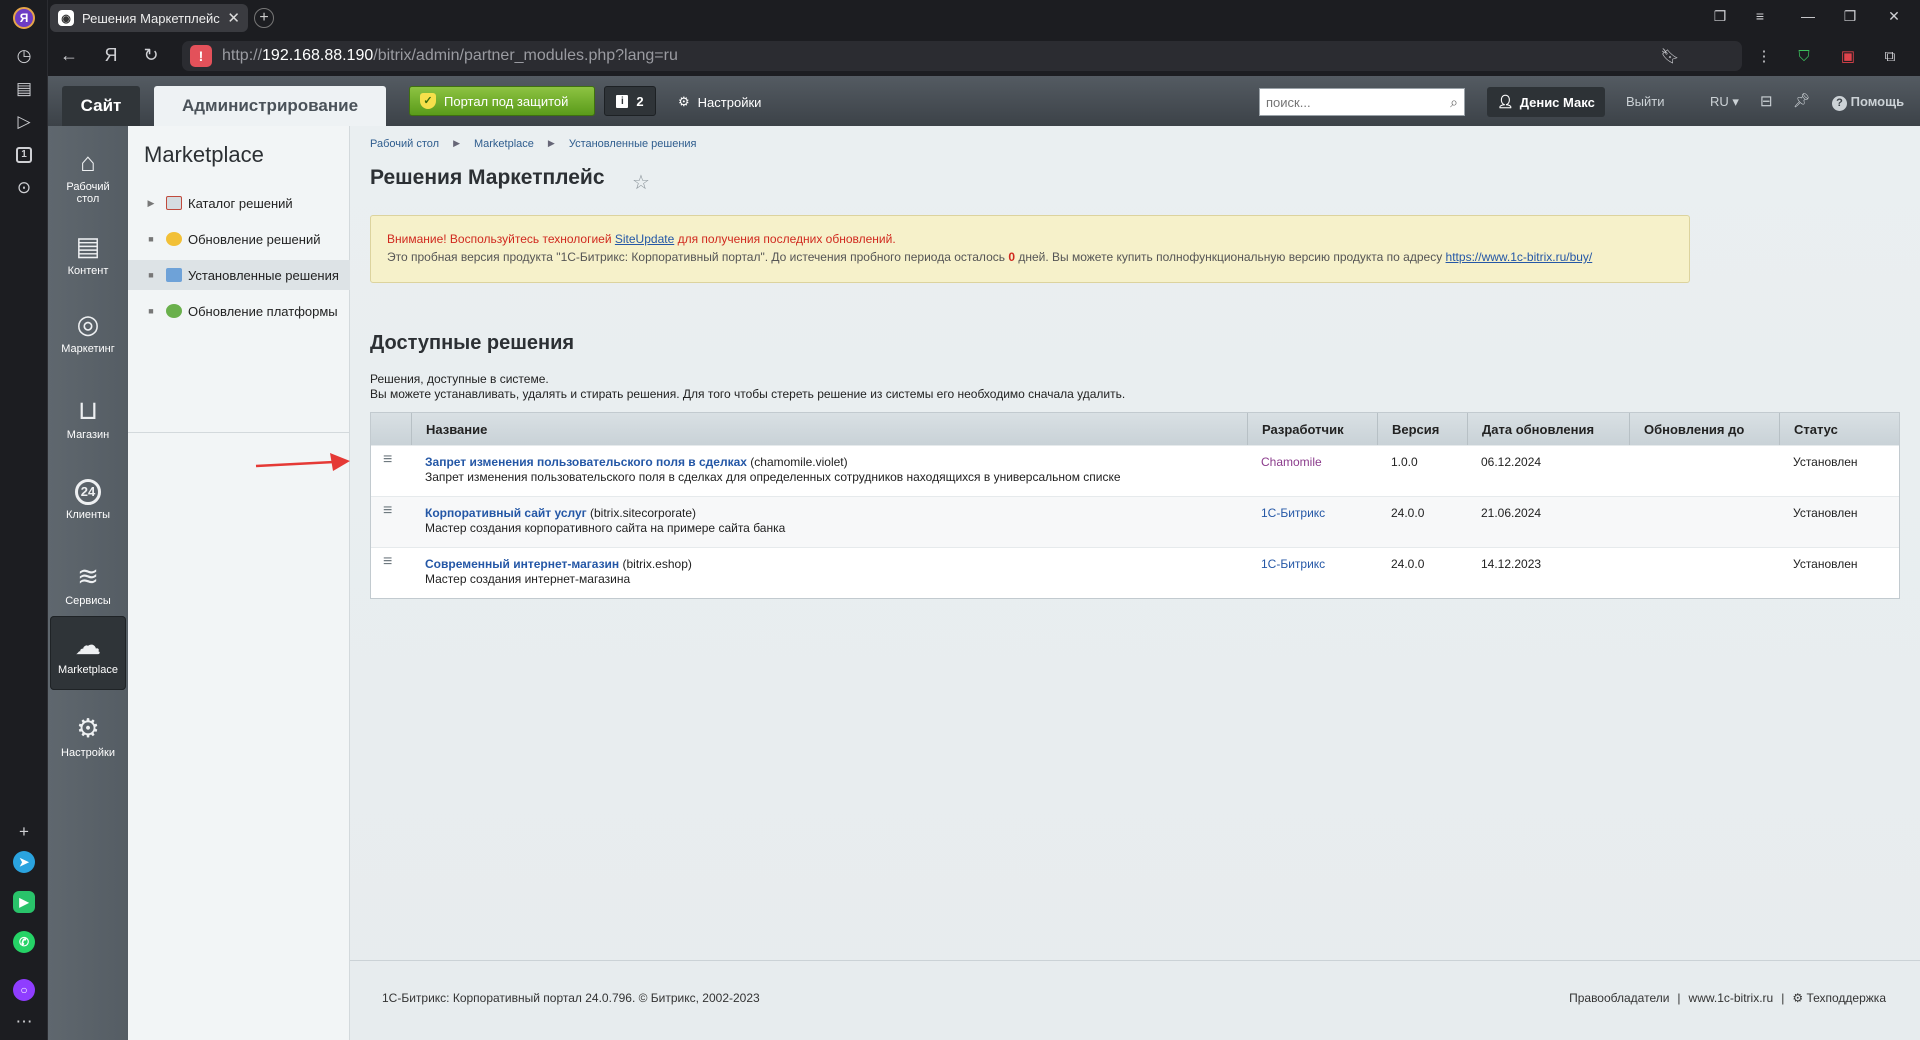  Describe the element at coordinates (428, 101) in the screenshot. I see `shield-icon: ✓` at that location.